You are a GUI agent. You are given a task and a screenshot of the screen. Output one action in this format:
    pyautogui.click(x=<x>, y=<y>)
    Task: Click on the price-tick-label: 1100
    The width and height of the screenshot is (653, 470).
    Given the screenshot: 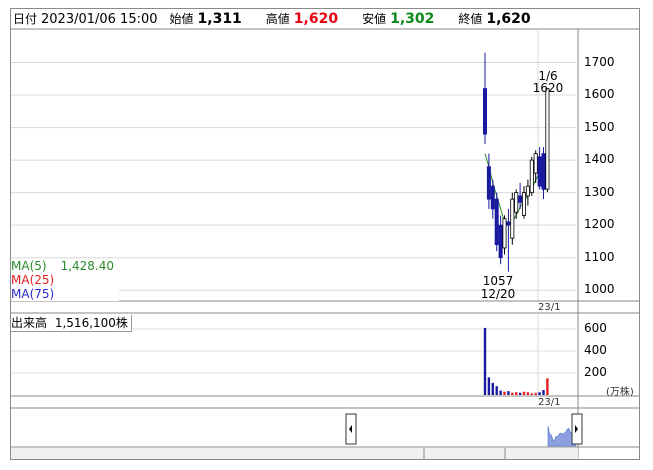 What is the action you would take?
    pyautogui.click(x=599, y=256)
    